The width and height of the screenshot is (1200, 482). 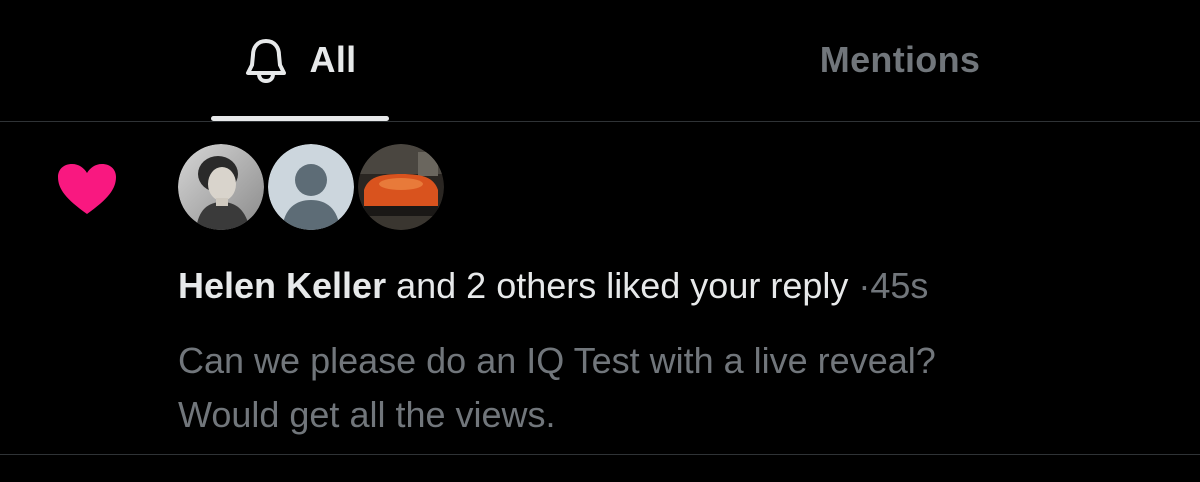 What do you see at coordinates (300, 118) in the screenshot?
I see `active-tab-indicator` at bounding box center [300, 118].